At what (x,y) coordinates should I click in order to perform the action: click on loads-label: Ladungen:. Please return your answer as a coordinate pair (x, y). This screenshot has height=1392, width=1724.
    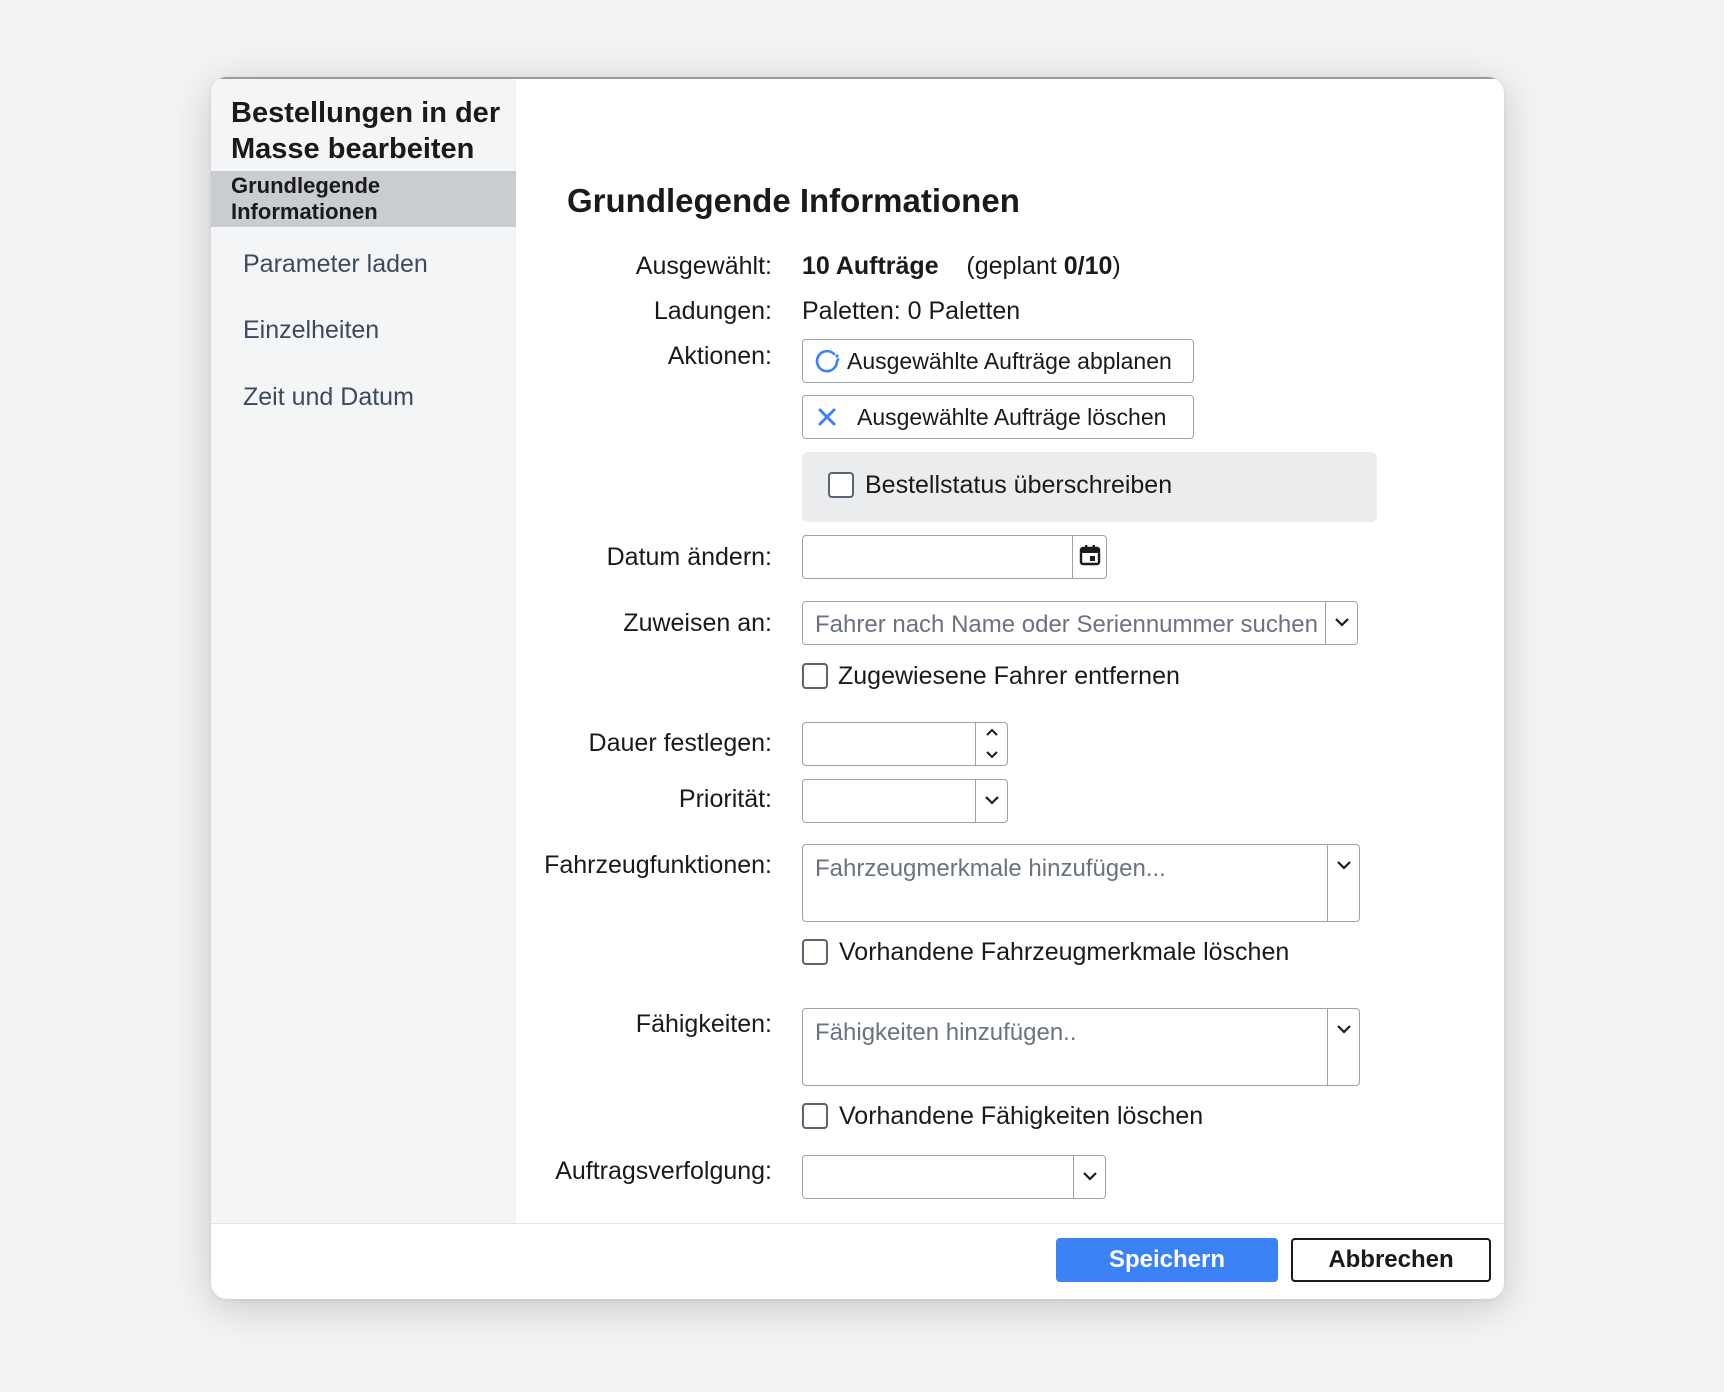
    Looking at the image, I should click on (712, 311).